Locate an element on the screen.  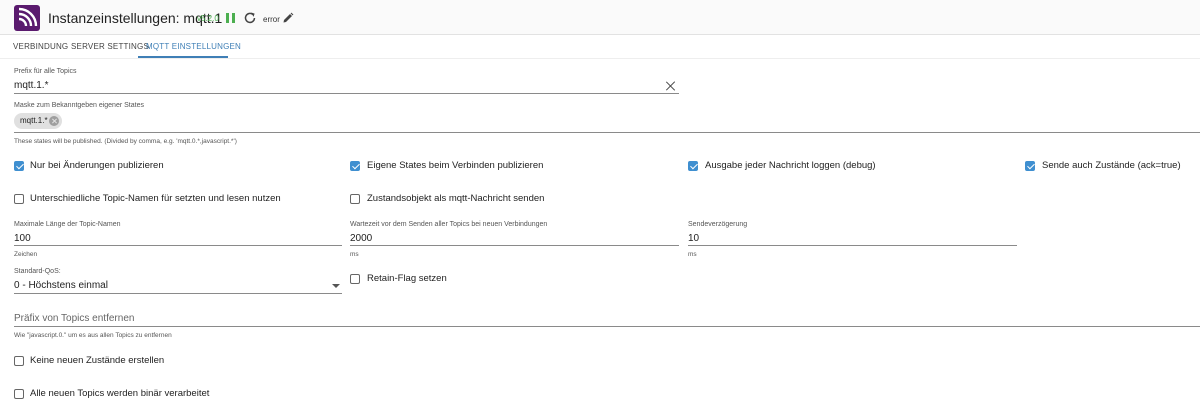
send-ack-checkbox is located at coordinates (1030, 166).